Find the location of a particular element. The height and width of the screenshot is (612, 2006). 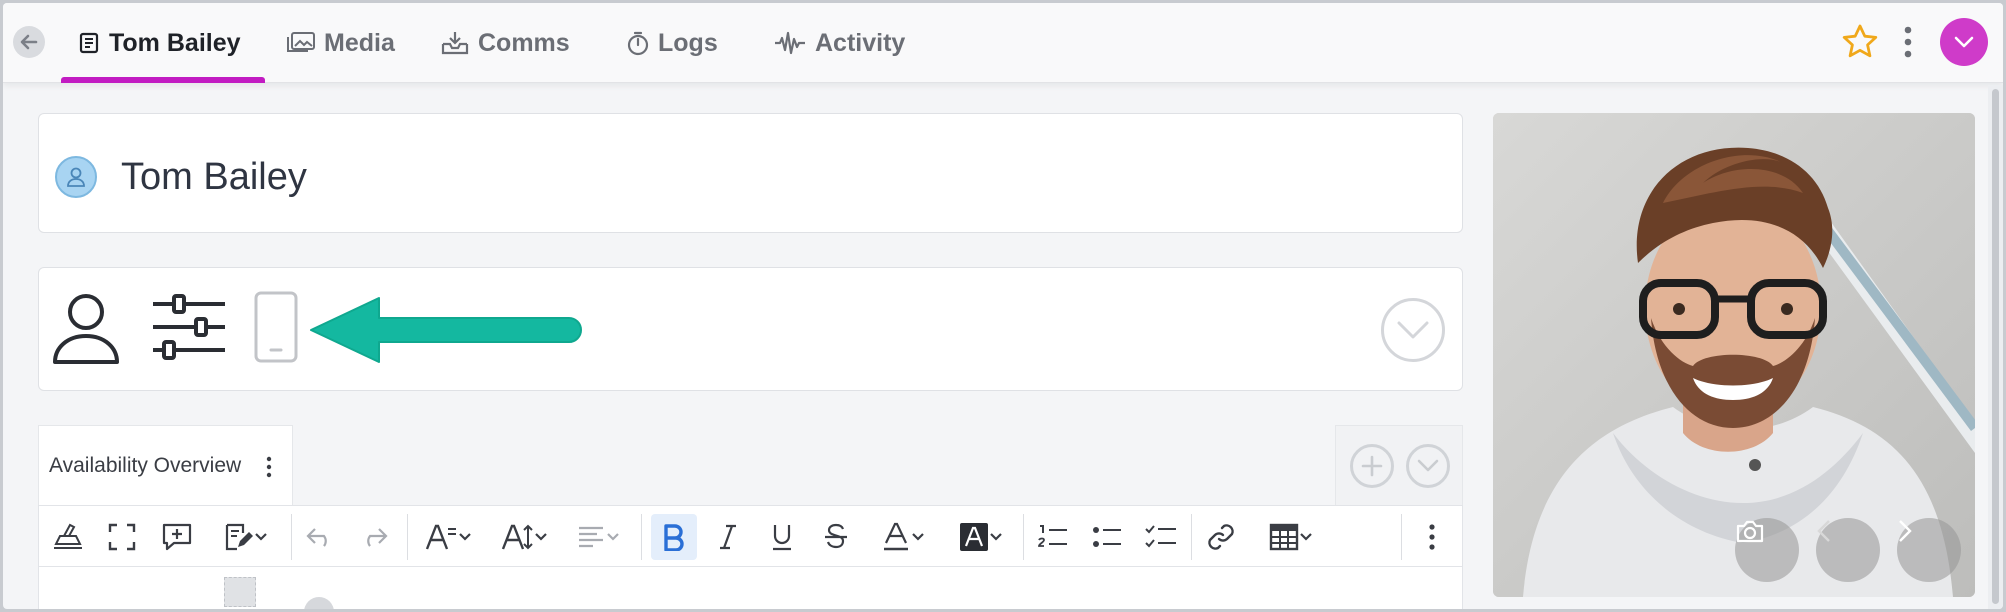

text-color-icon is located at coordinates (896, 536).